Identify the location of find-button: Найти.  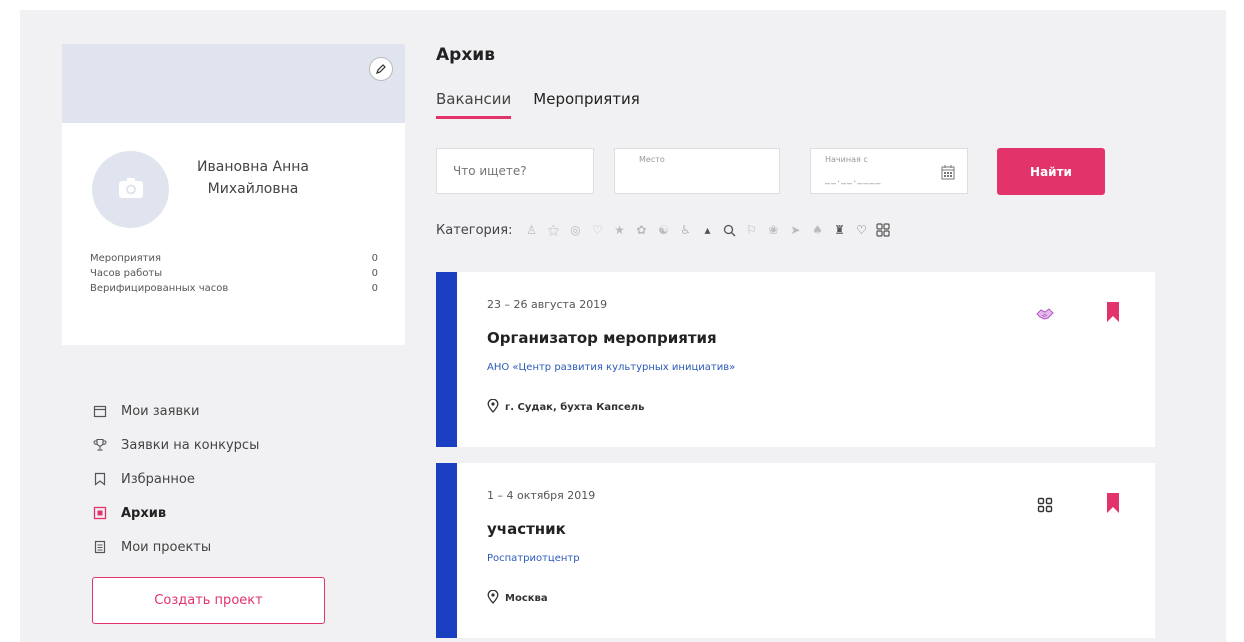
(1051, 171).